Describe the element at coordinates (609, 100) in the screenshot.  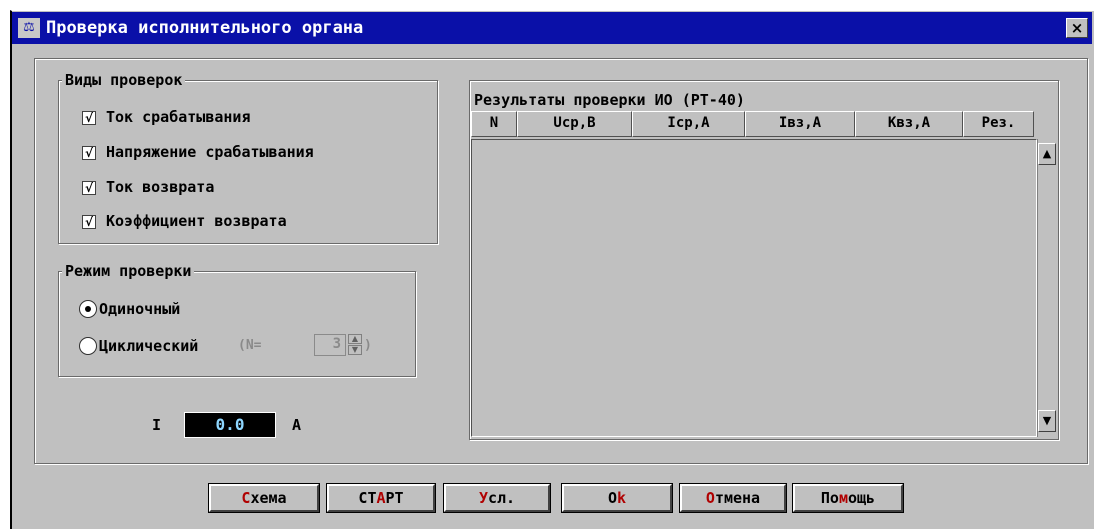
I see `results-title: Результаты проверки ИО (РТ-40)` at that location.